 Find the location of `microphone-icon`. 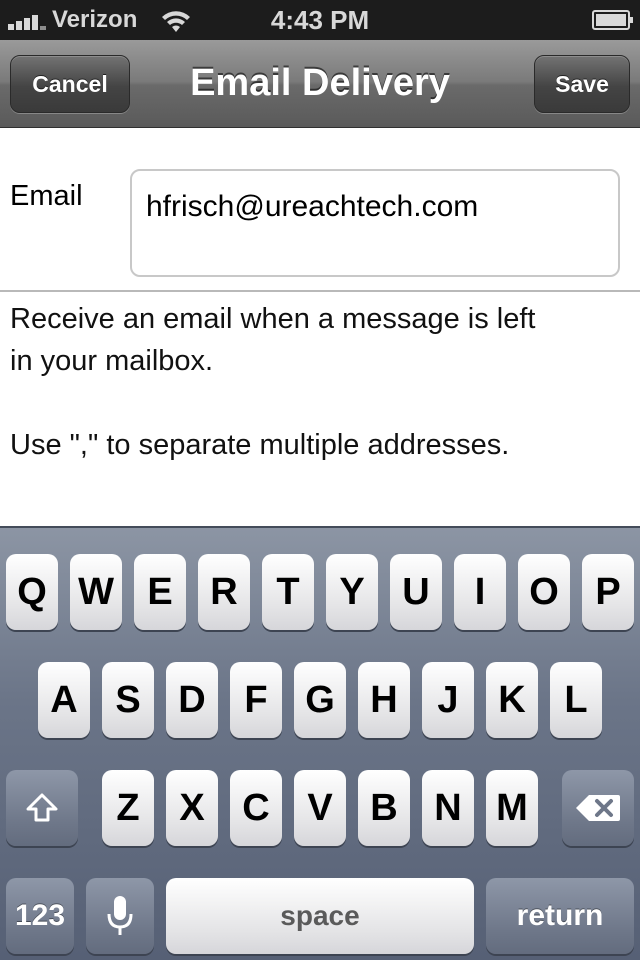

microphone-icon is located at coordinates (120, 915).